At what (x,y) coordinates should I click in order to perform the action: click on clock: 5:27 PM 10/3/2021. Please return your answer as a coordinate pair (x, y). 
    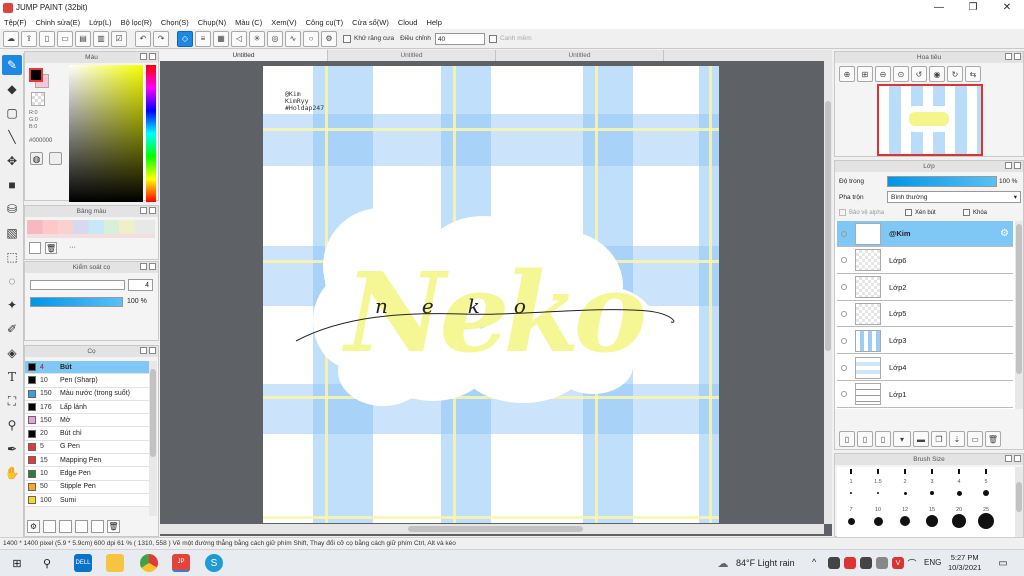
    Looking at the image, I should click on (964, 563).